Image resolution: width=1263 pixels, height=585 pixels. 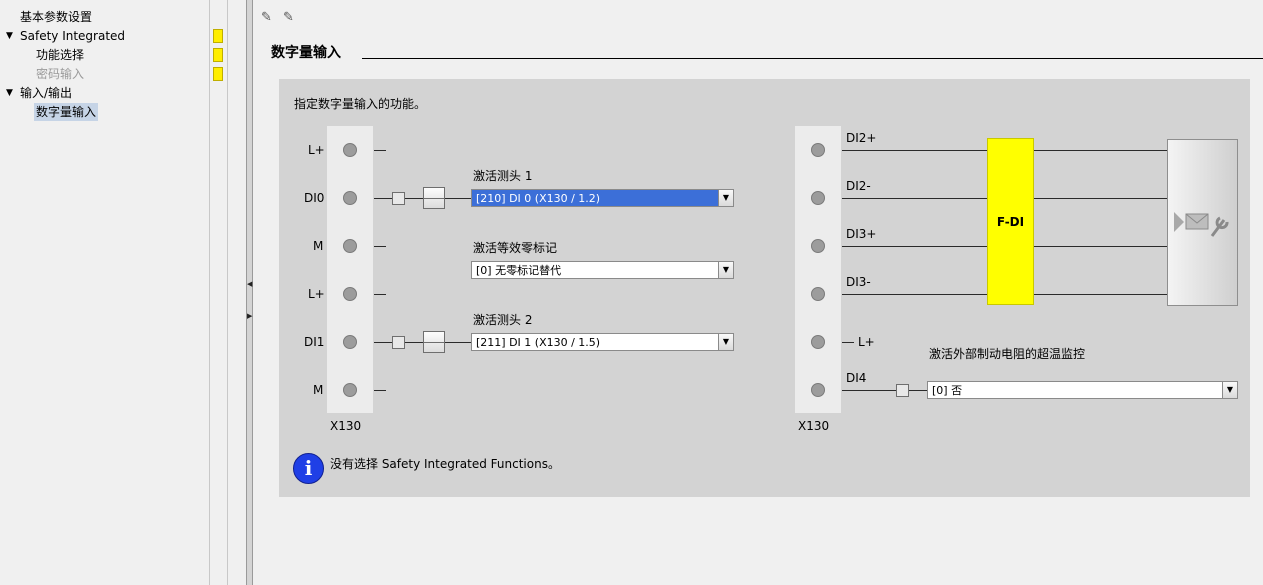 I want to click on pin-label: DI2-, so click(x=858, y=186).